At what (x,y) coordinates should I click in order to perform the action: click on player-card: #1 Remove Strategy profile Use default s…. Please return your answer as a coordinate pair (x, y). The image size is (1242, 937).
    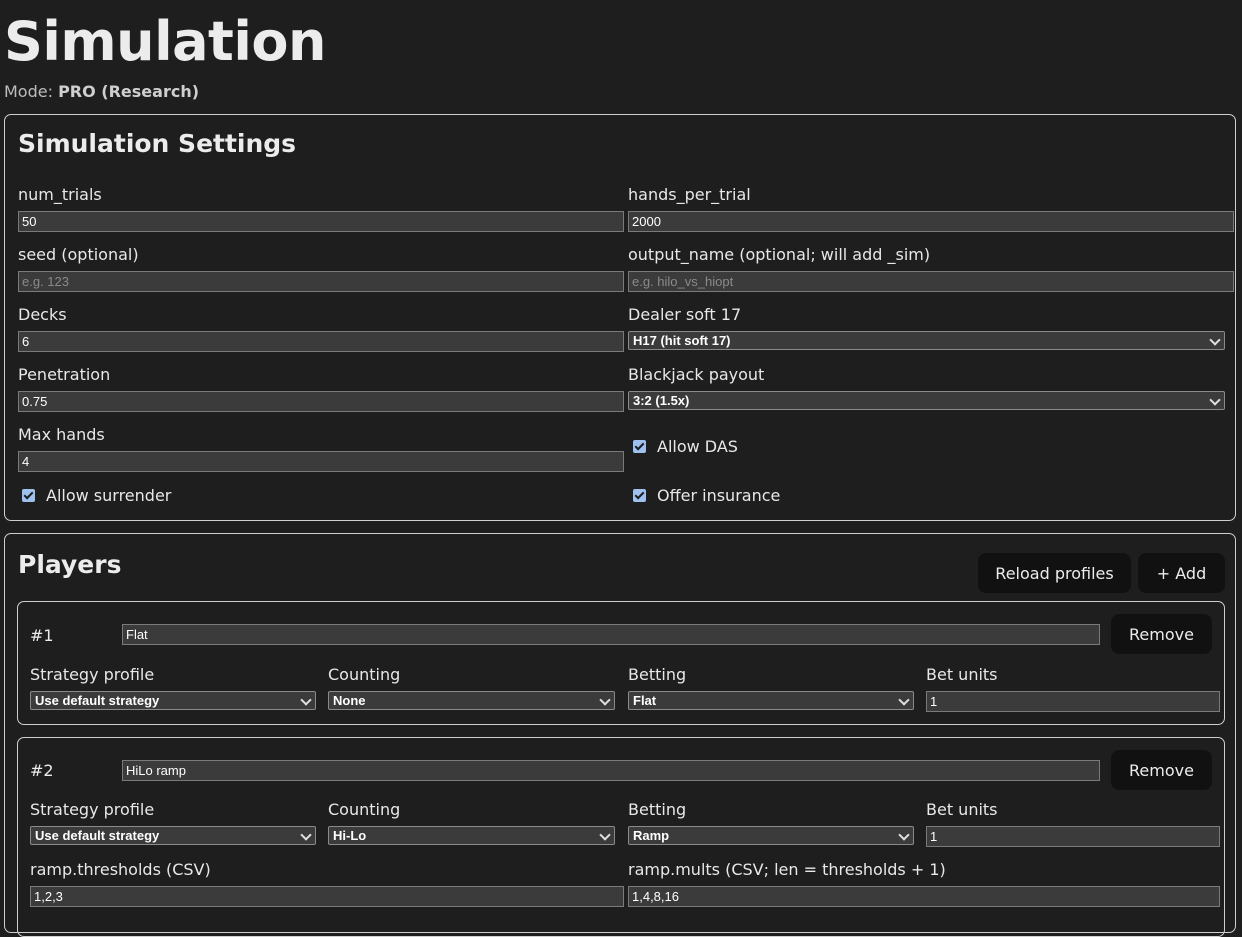
    Looking at the image, I should click on (621, 663).